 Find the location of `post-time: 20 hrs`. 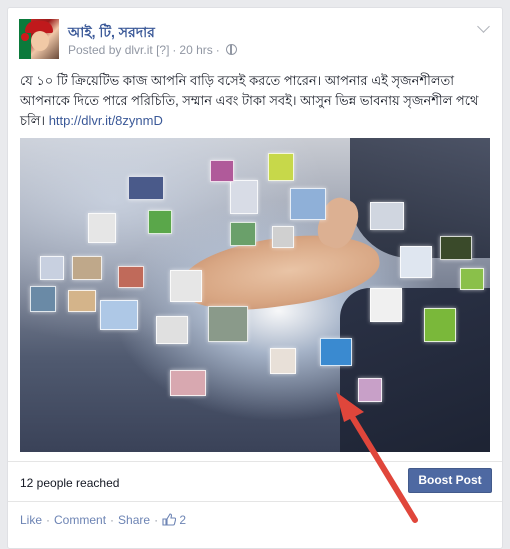

post-time: 20 hrs is located at coordinates (195, 50).